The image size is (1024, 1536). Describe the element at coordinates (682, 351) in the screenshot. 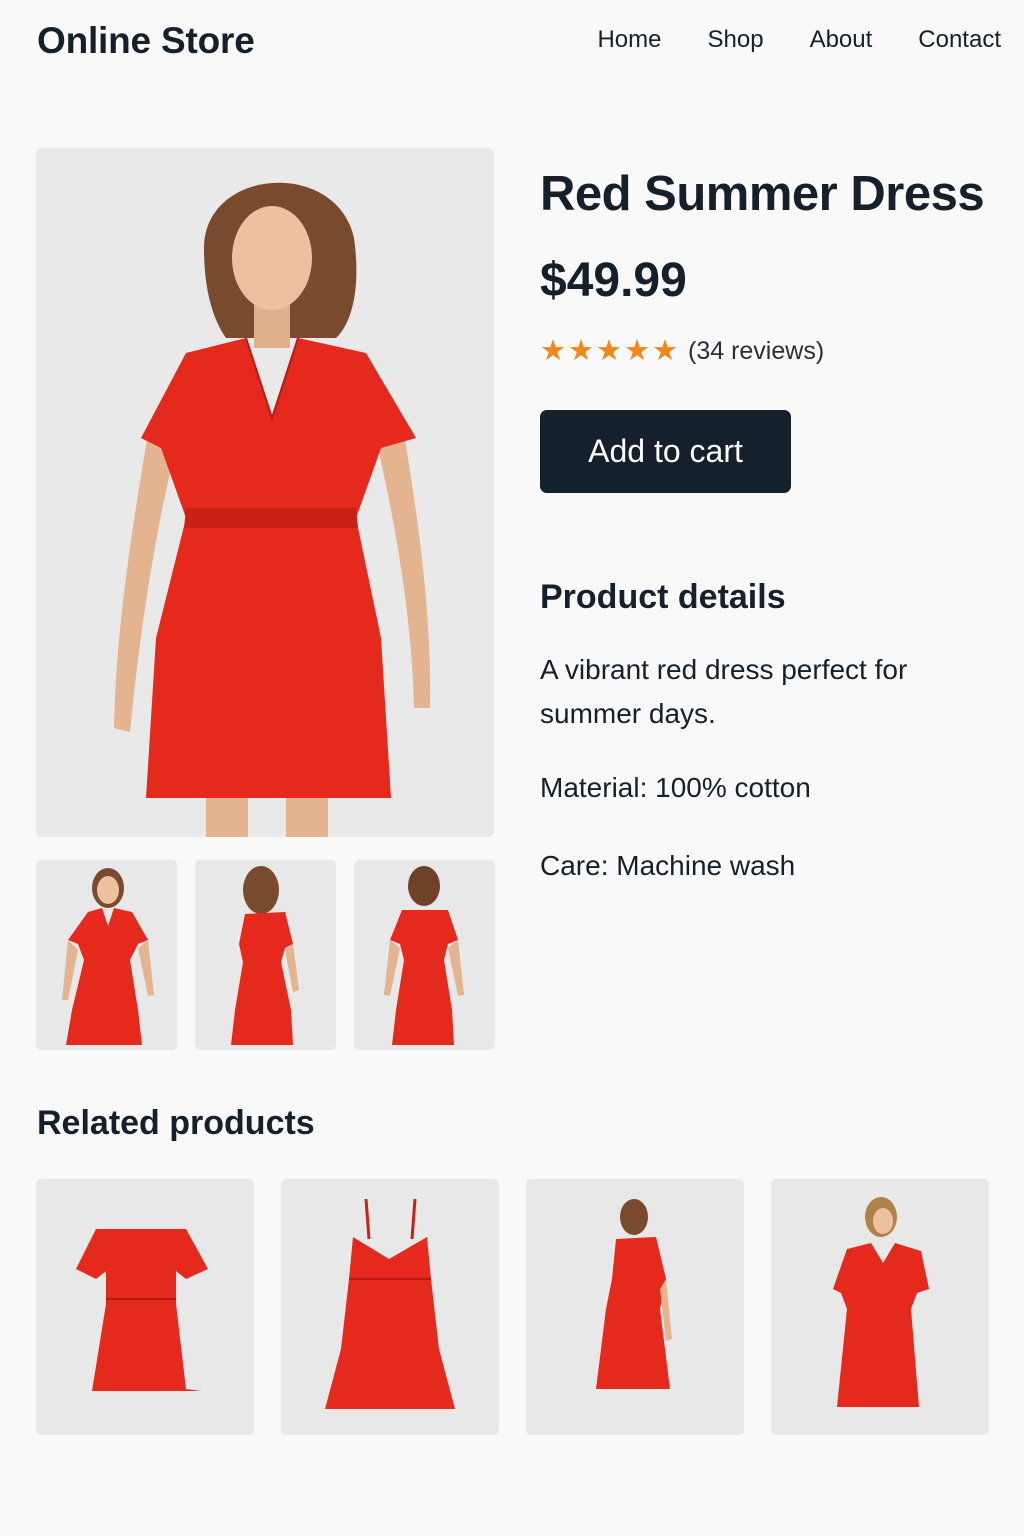

I see `product-rating: ★ ★ ★ ★ ★ (34 reviews)` at that location.